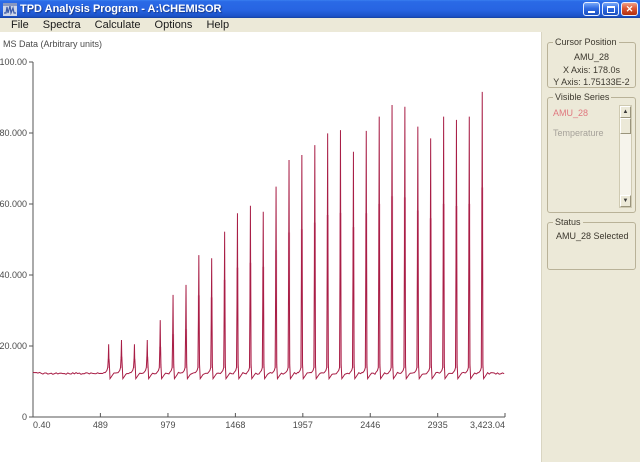 The image size is (640, 462). What do you see at coordinates (10, 9) in the screenshot?
I see `app-icon` at bounding box center [10, 9].